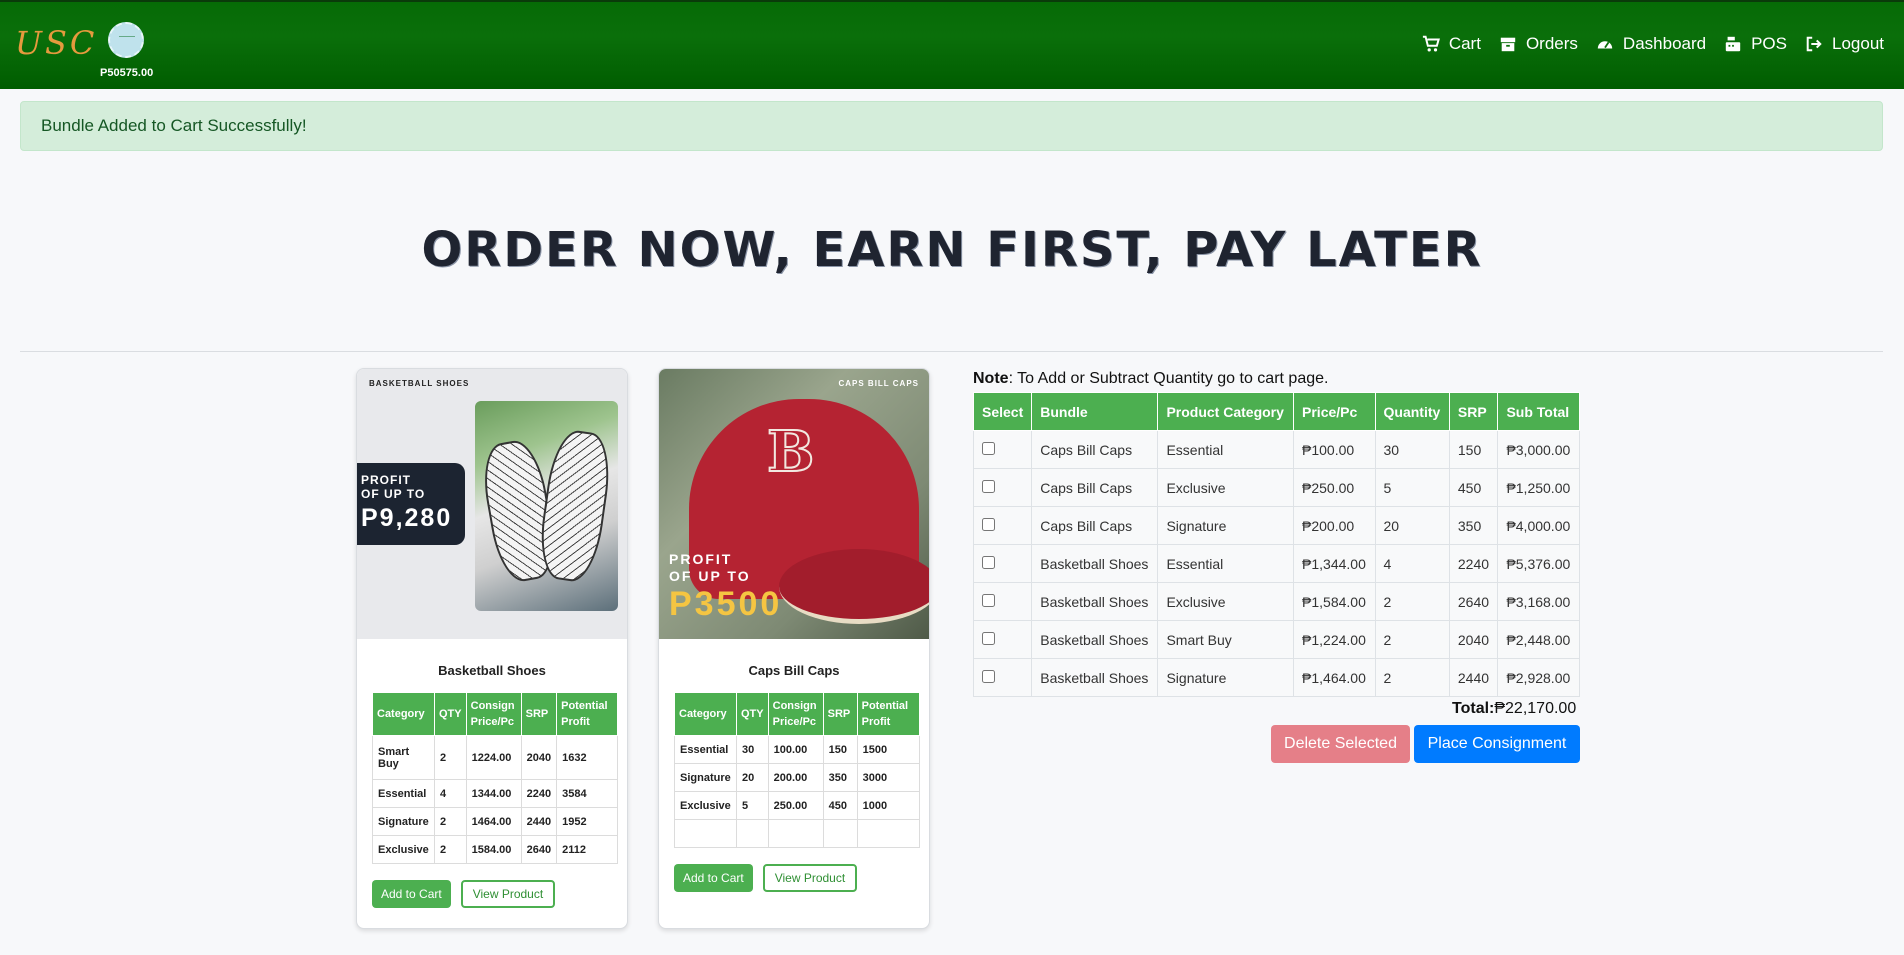  What do you see at coordinates (587, 821) in the screenshot?
I see `cell: 1952` at bounding box center [587, 821].